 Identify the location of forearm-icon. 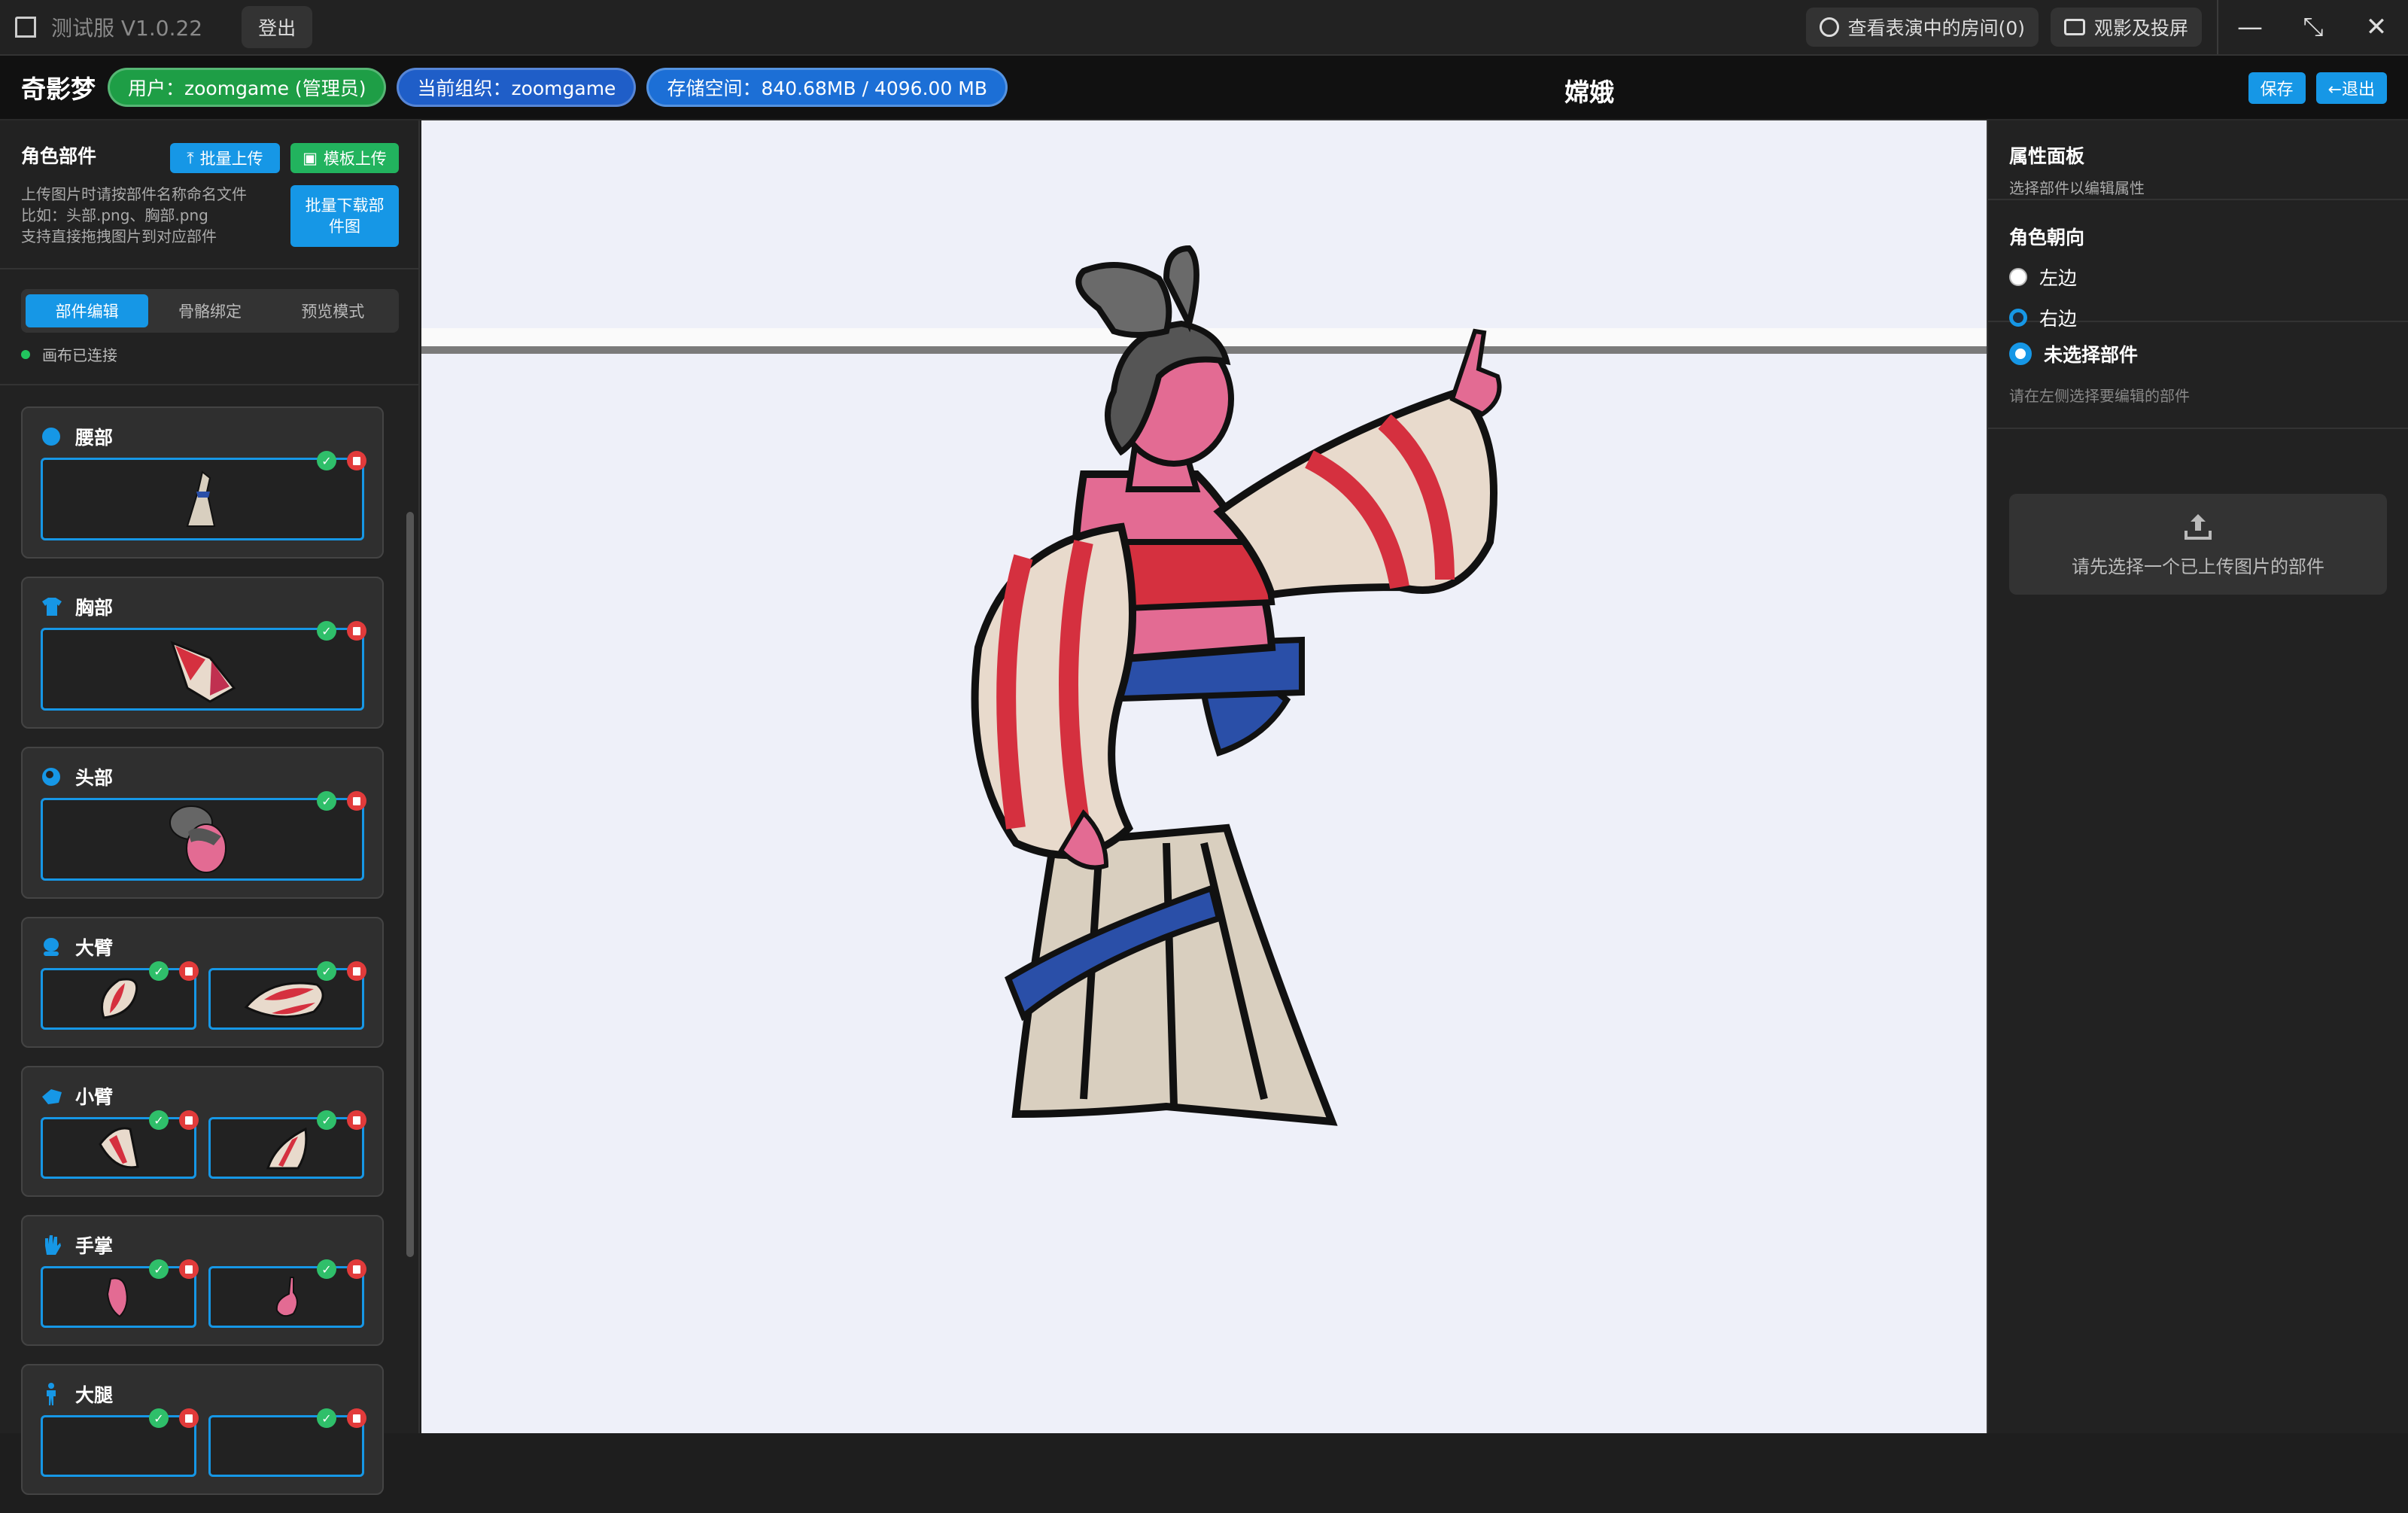
(51, 1096).